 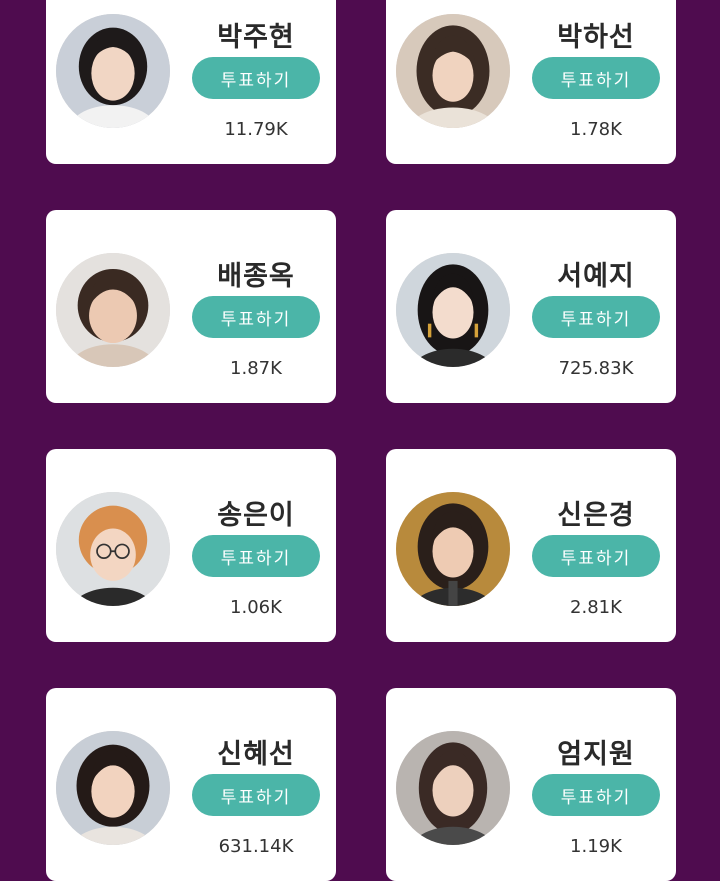 I want to click on candidate-name: 박하선, so click(x=596, y=37).